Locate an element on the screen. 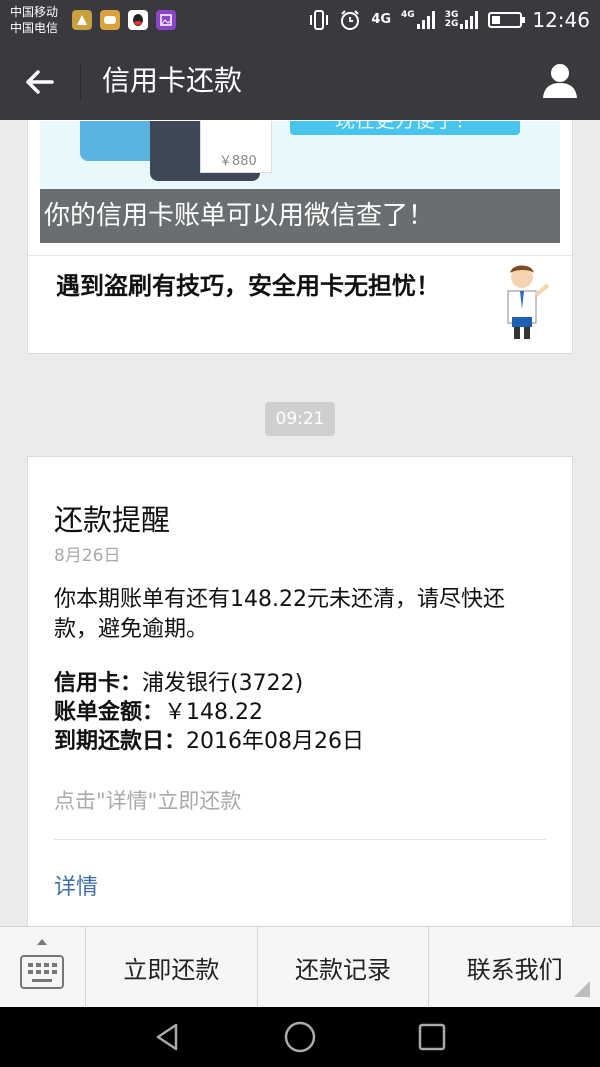  banner-amount: ￥880 is located at coordinates (238, 161).